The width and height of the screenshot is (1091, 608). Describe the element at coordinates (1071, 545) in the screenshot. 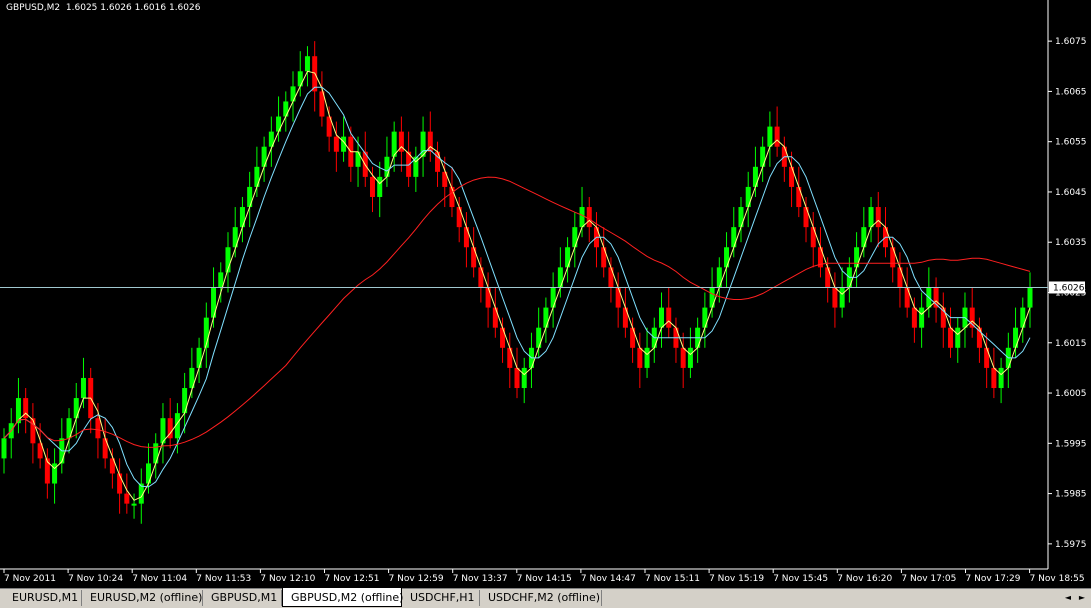

I see `price-tick-label: 1.5975` at that location.